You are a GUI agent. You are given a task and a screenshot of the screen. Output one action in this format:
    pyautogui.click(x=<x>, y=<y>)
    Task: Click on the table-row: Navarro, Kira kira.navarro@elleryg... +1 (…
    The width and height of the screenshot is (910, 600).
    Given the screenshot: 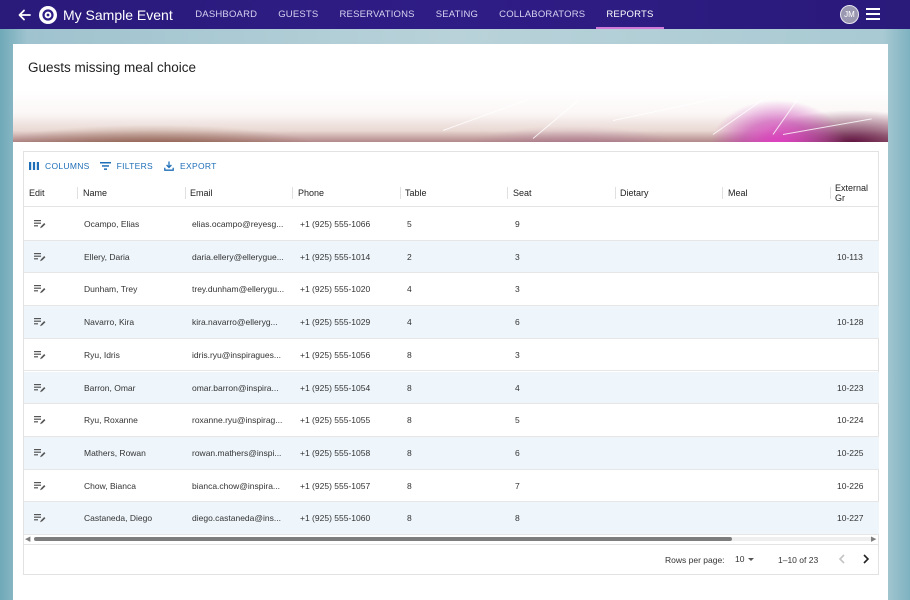 What is the action you would take?
    pyautogui.click(x=451, y=322)
    